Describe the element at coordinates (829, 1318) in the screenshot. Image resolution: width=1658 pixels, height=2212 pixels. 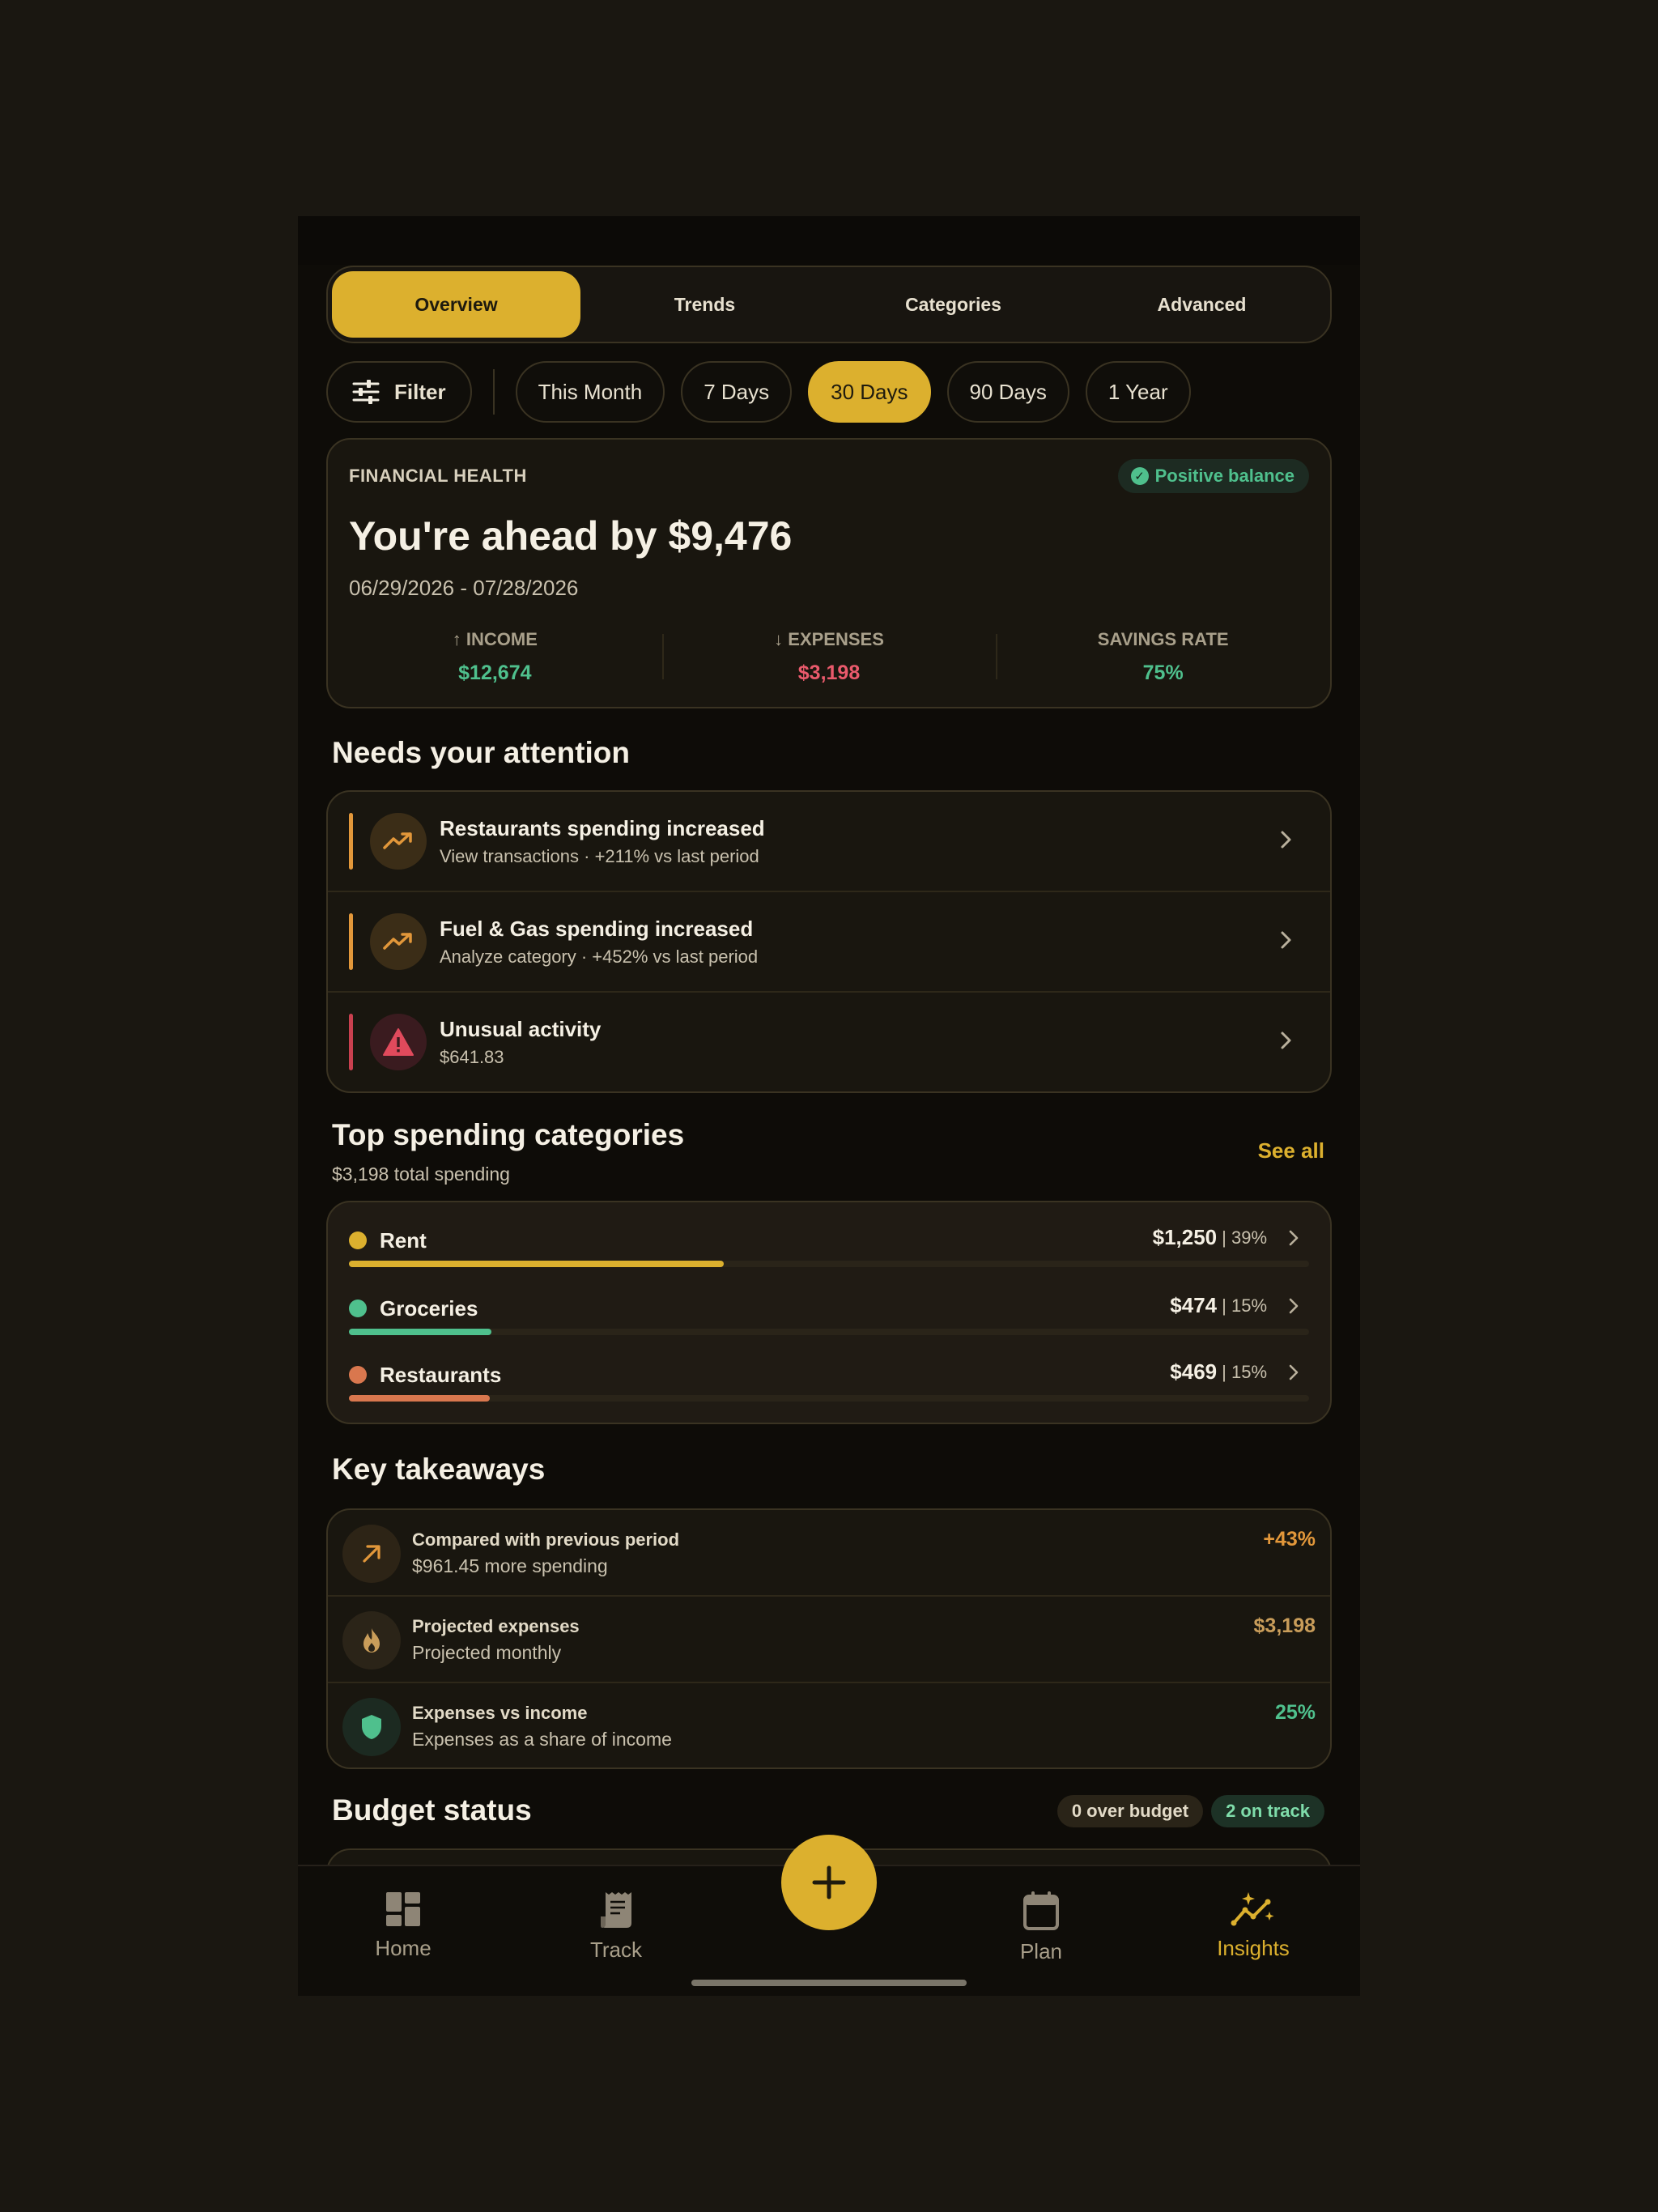
I see `category-row: Groceries $474 | 15%` at that location.